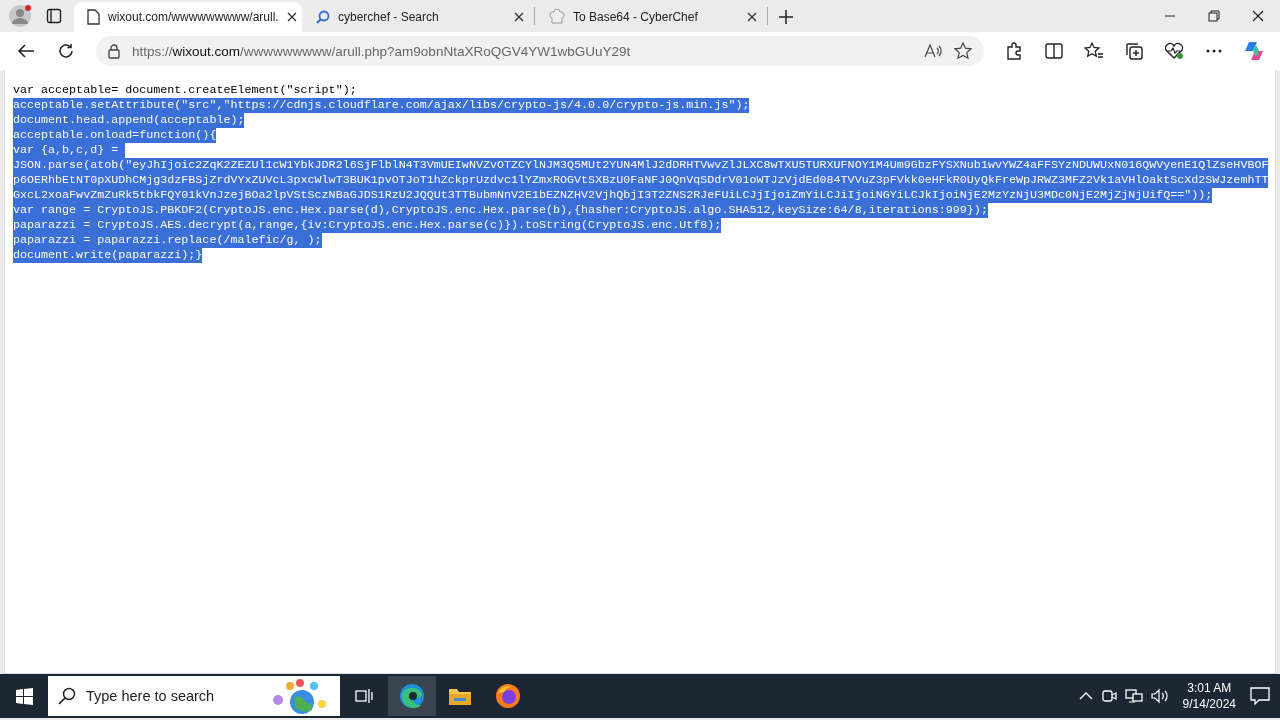  What do you see at coordinates (1159, 696) in the screenshot?
I see `volume-icon` at bounding box center [1159, 696].